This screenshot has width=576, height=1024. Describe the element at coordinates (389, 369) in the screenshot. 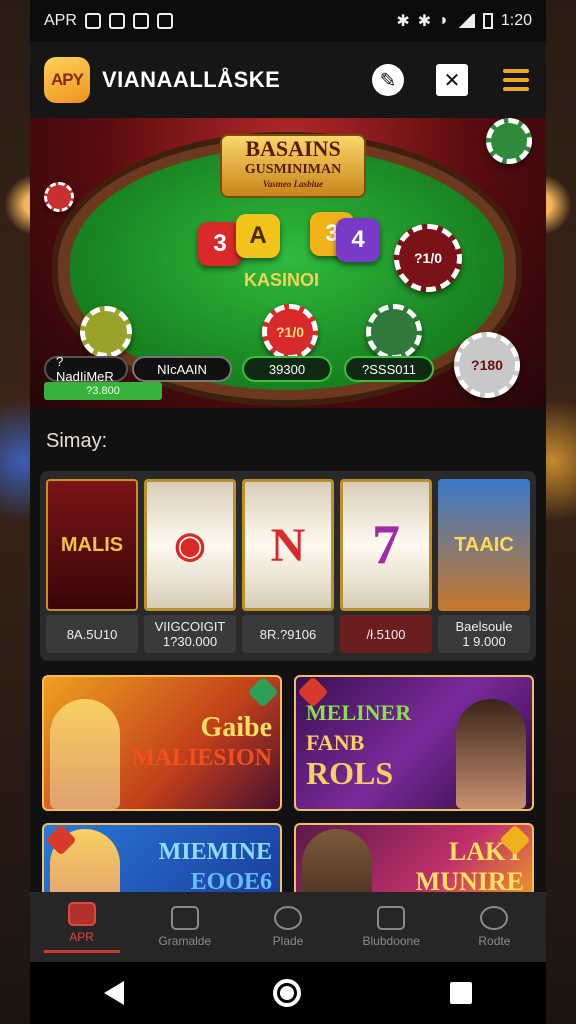

I see `hero-pill: ?SSS011` at that location.